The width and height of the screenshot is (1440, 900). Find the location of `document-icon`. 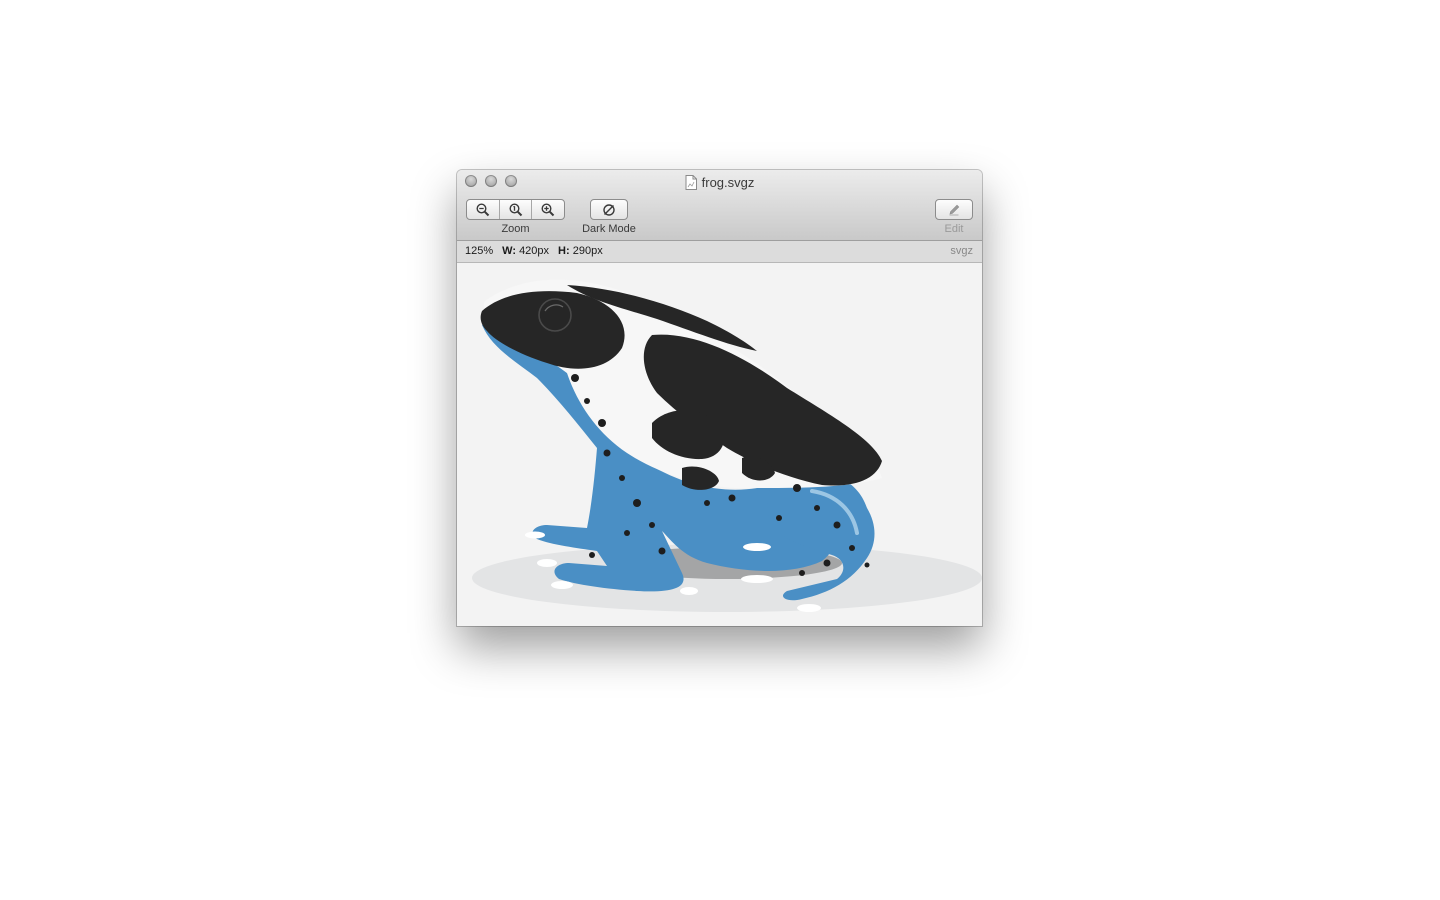

document-icon is located at coordinates (691, 182).